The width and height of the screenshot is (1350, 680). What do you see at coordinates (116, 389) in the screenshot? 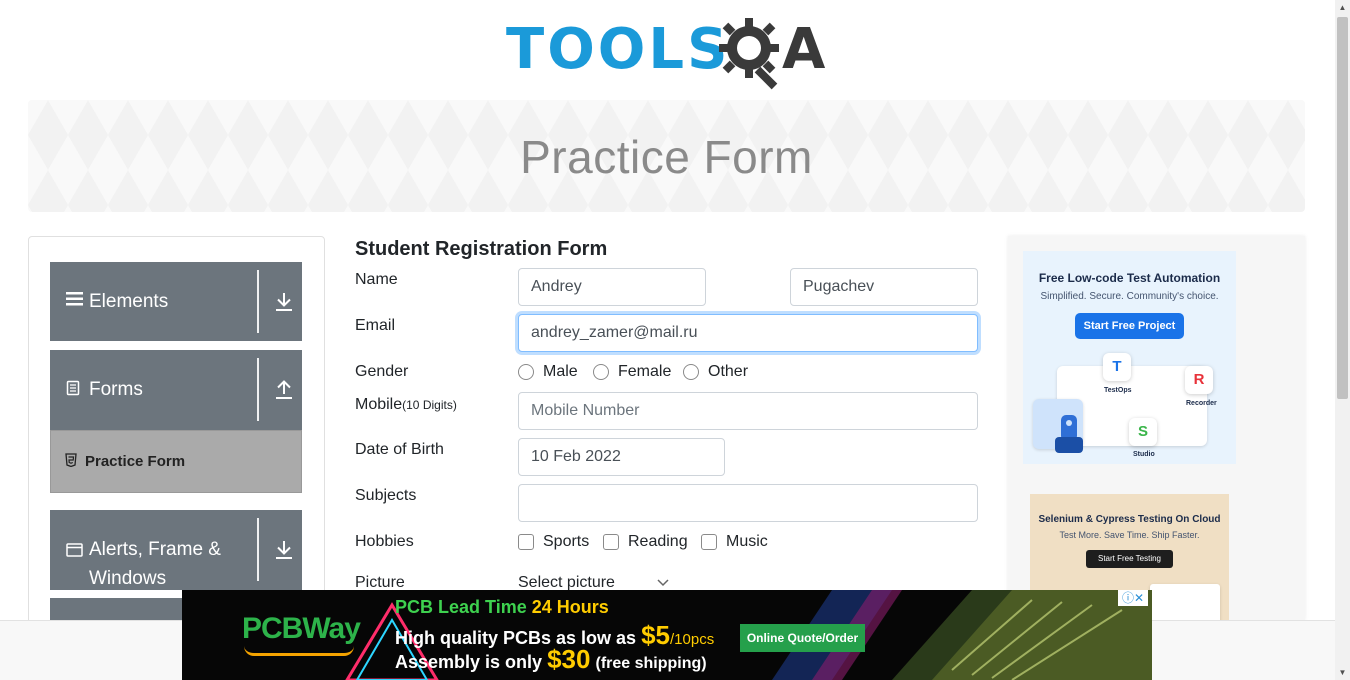
I see `sidebar-group-label: Forms` at bounding box center [116, 389].